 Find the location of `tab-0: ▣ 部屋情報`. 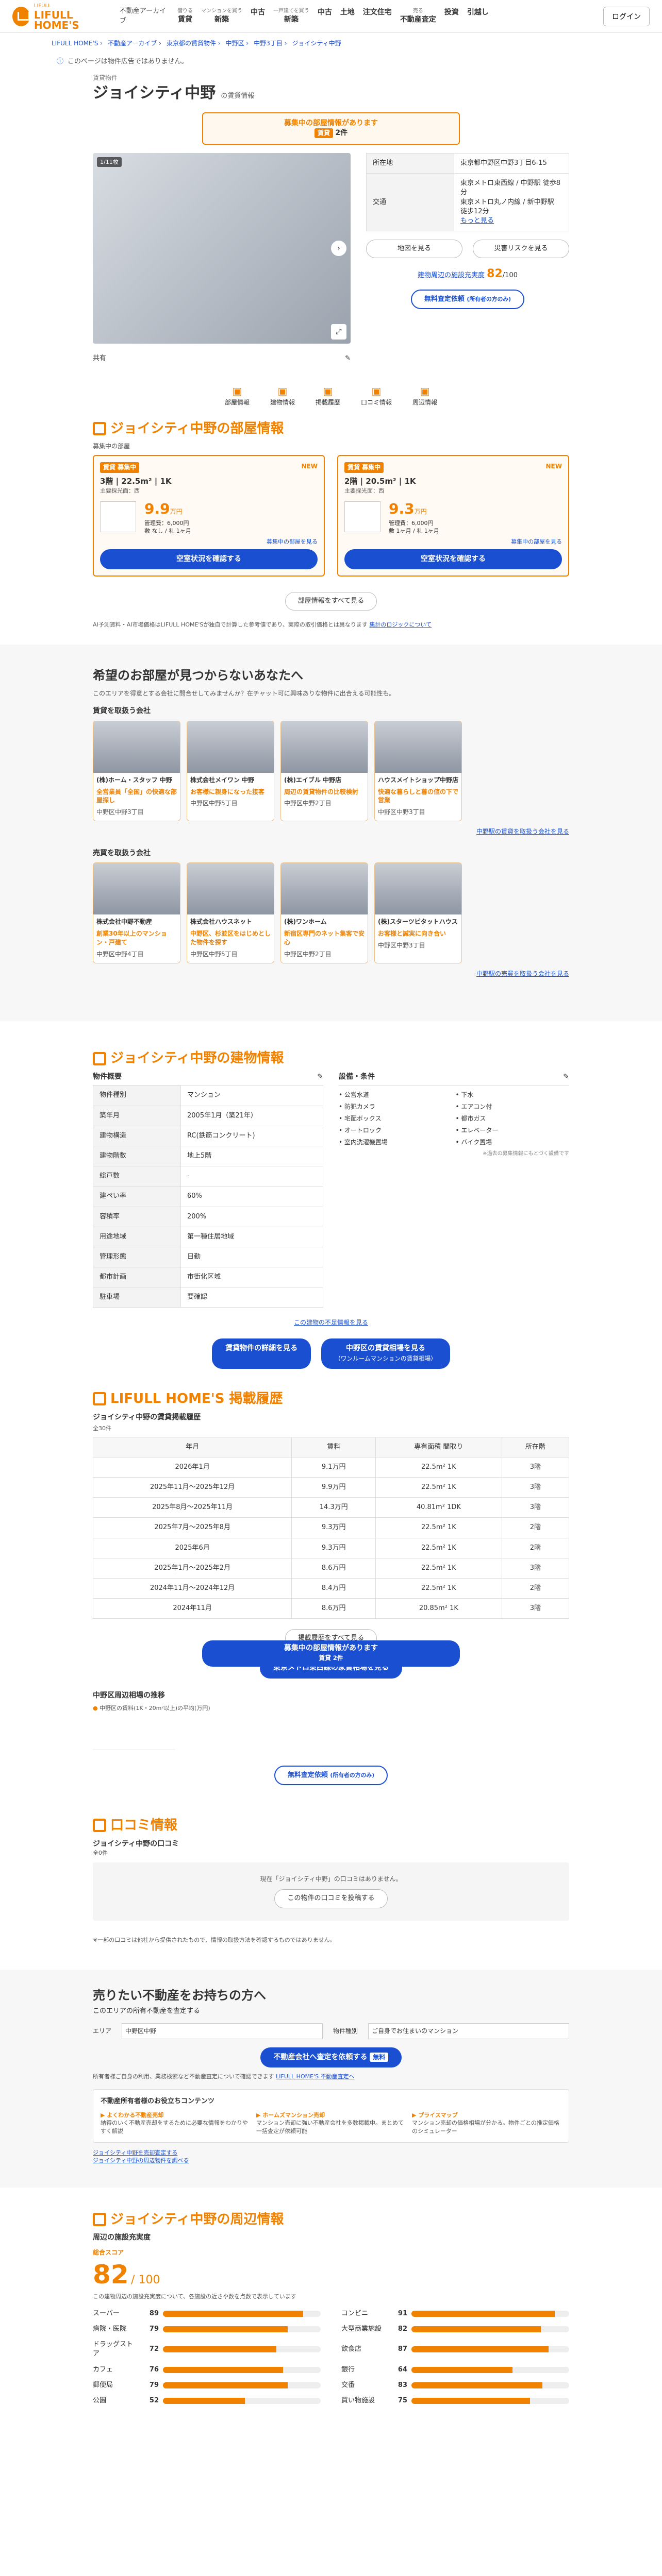

tab-0: ▣ 部屋情報 is located at coordinates (237, 395).